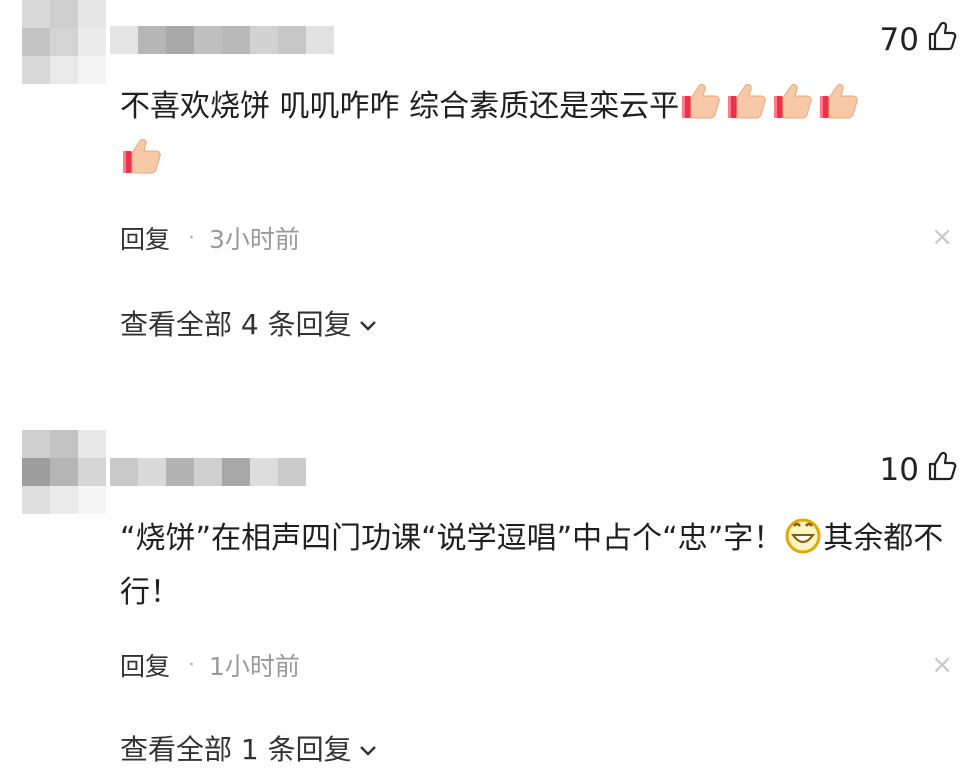 The height and width of the screenshot is (784, 975). I want to click on like-count-value: 10, so click(899, 470).